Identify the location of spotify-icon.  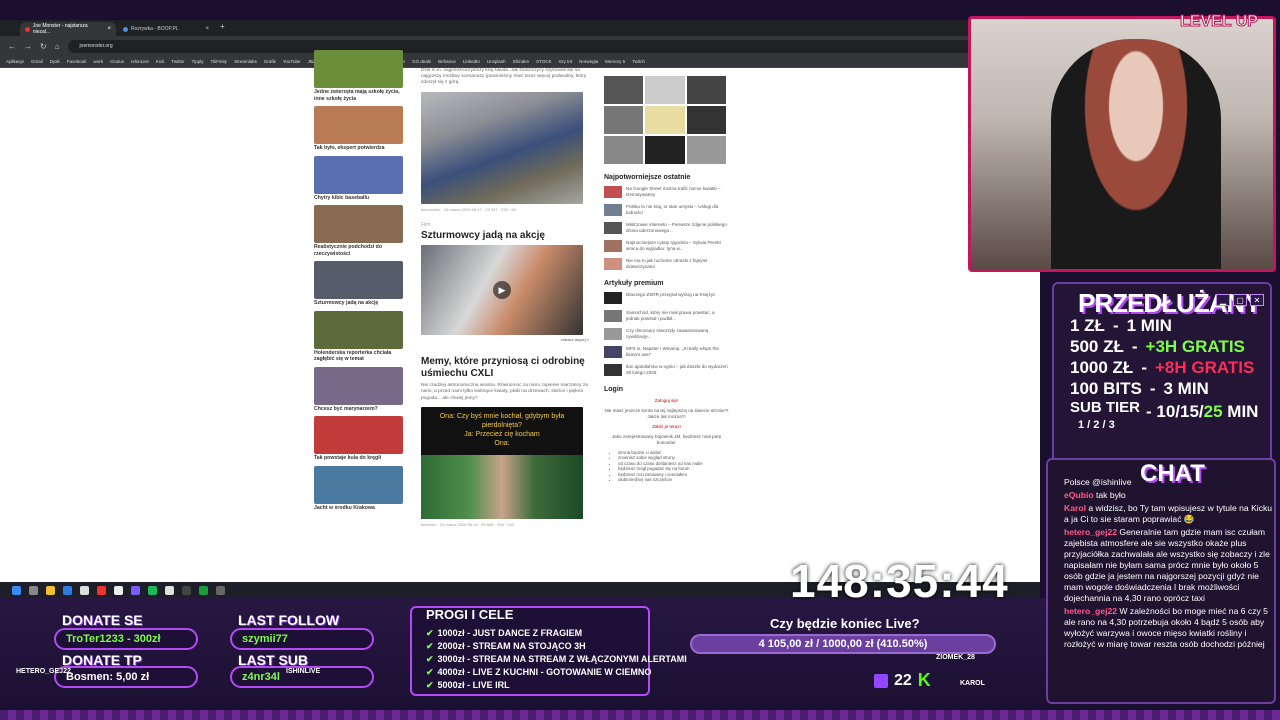
(152, 590).